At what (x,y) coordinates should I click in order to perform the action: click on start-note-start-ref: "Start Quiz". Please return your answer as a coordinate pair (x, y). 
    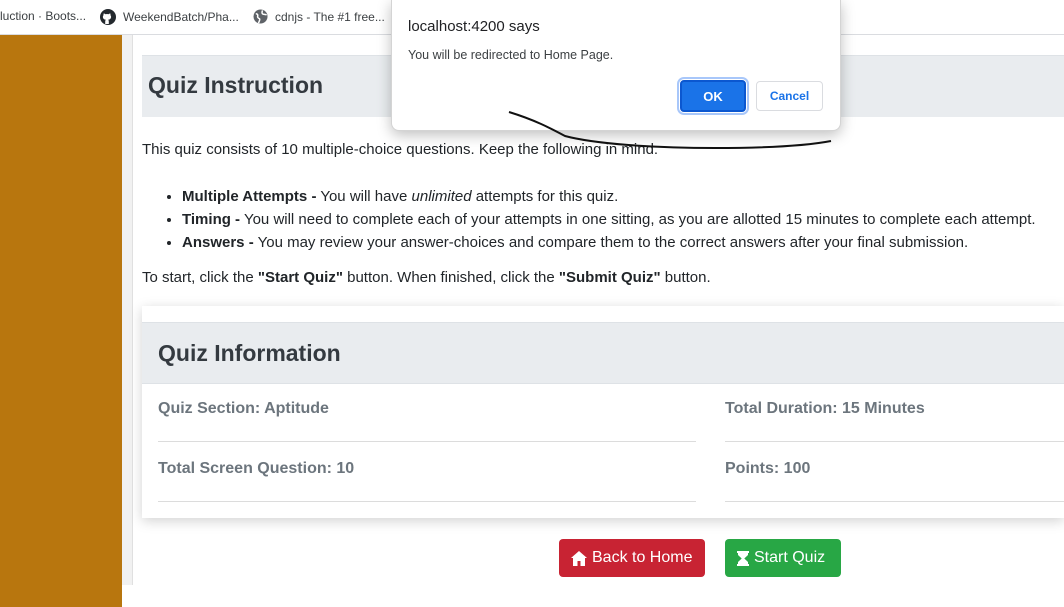
    Looking at the image, I should click on (300, 277).